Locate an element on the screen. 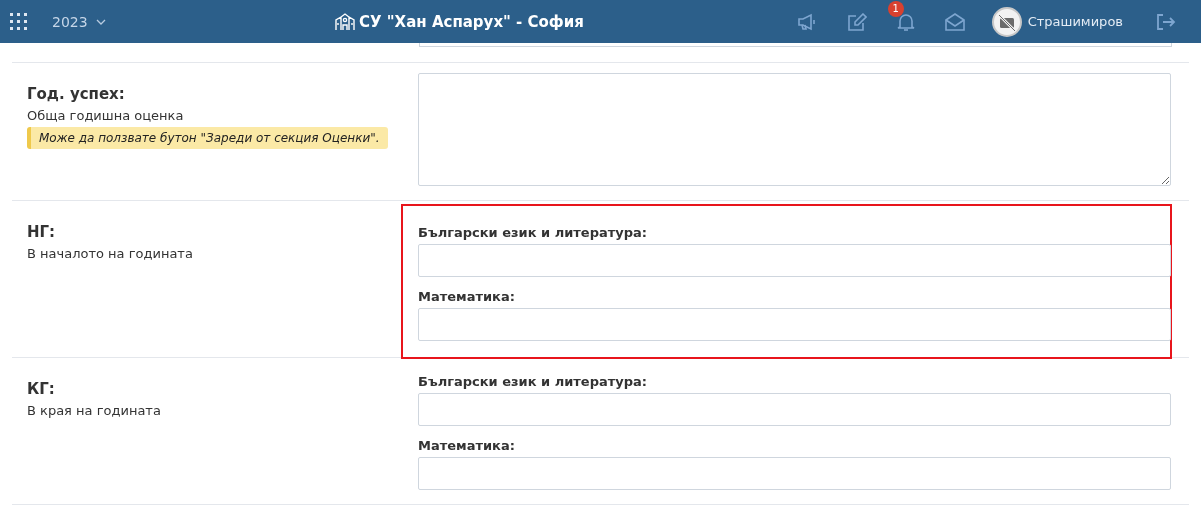  section-title: КГ: is located at coordinates (41, 389).